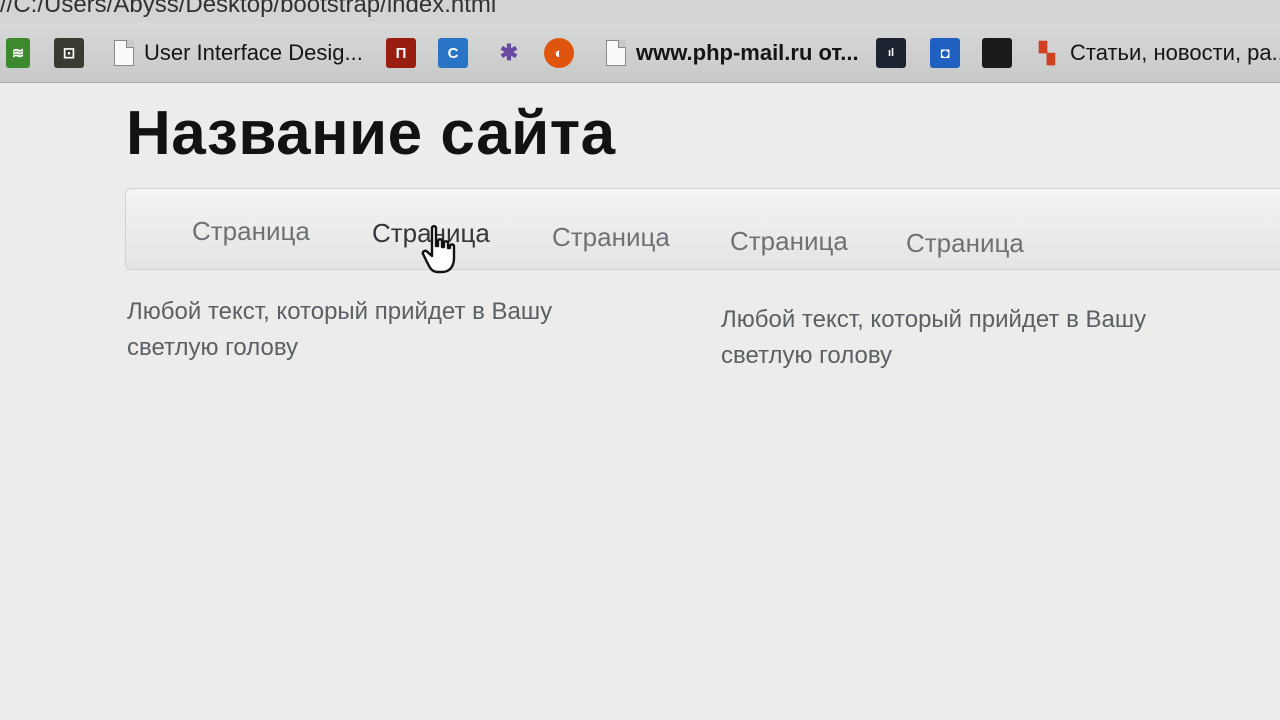 This screenshot has height=720, width=1280. I want to click on bookmark-icon-multicolor: ✱, so click(509, 52).